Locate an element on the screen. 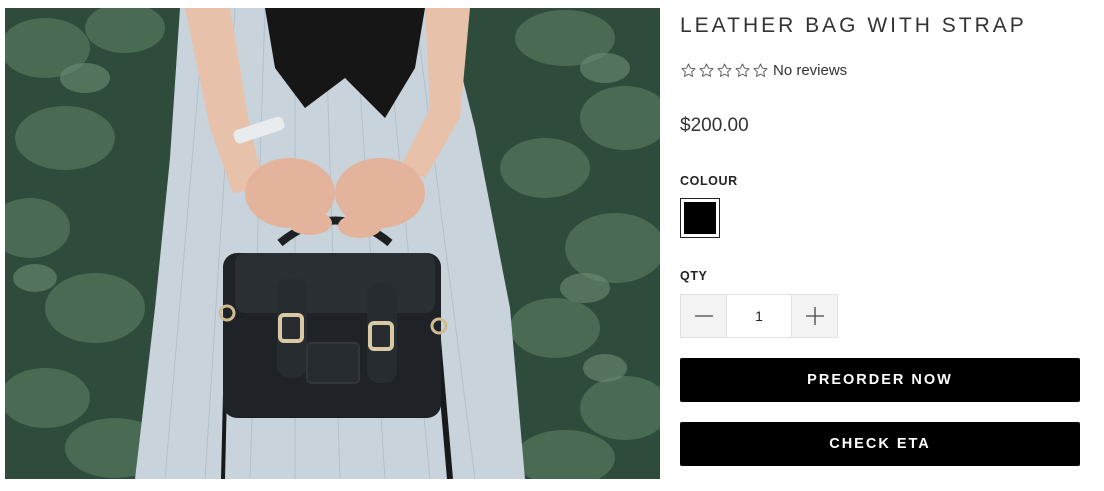 The width and height of the screenshot is (1104, 491). plus-icon is located at coordinates (814, 316).